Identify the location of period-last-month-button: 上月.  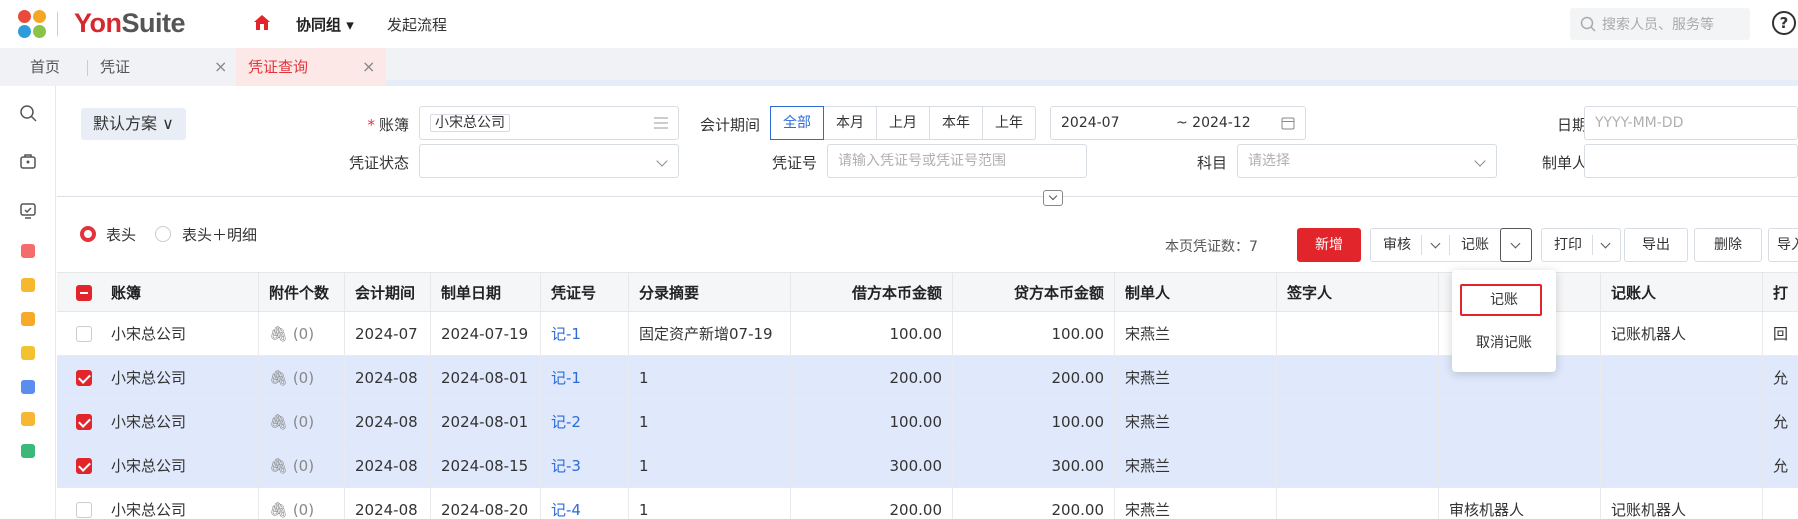
(903, 123).